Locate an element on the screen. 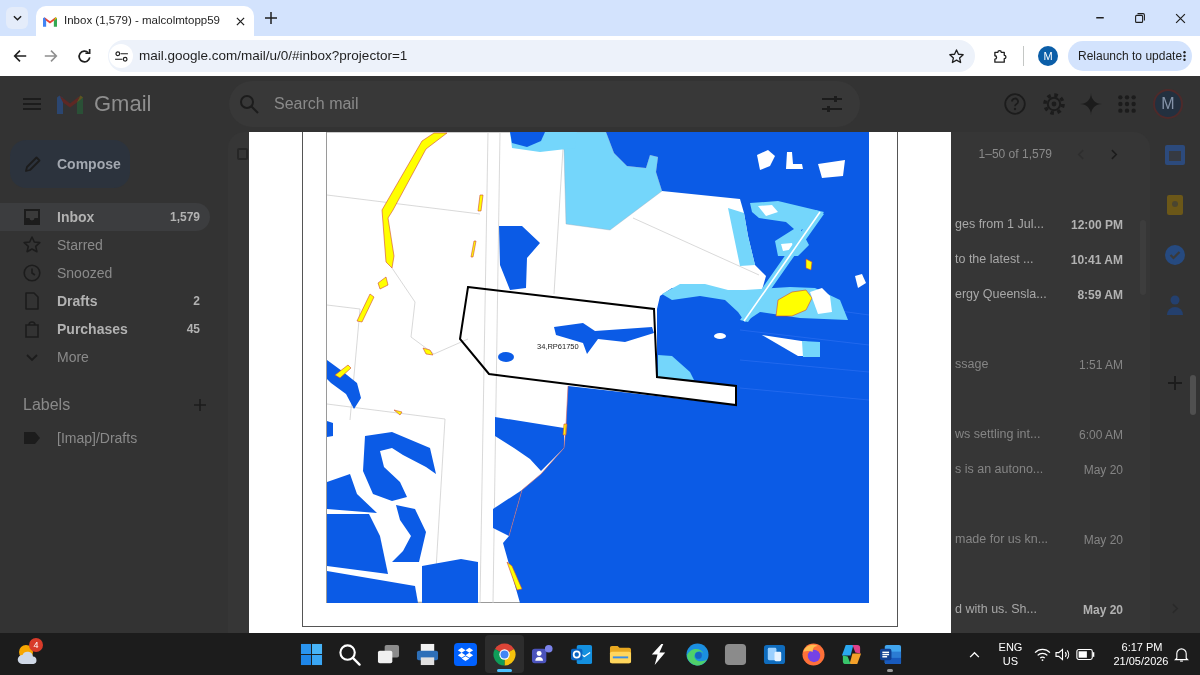 This screenshot has height=675, width=1200. nav-item: Purchases 45 is located at coordinates (105, 329).